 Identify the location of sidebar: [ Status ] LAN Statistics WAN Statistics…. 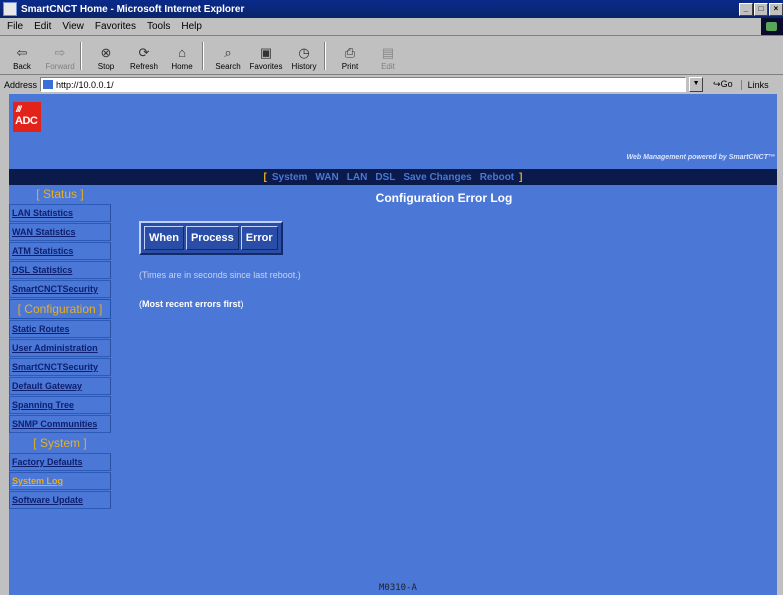
(60, 347).